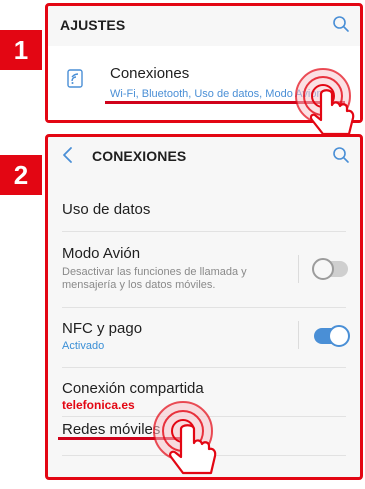 The image size is (365, 489). What do you see at coordinates (21, 50) in the screenshot?
I see `step-badge-1: 1` at bounding box center [21, 50].